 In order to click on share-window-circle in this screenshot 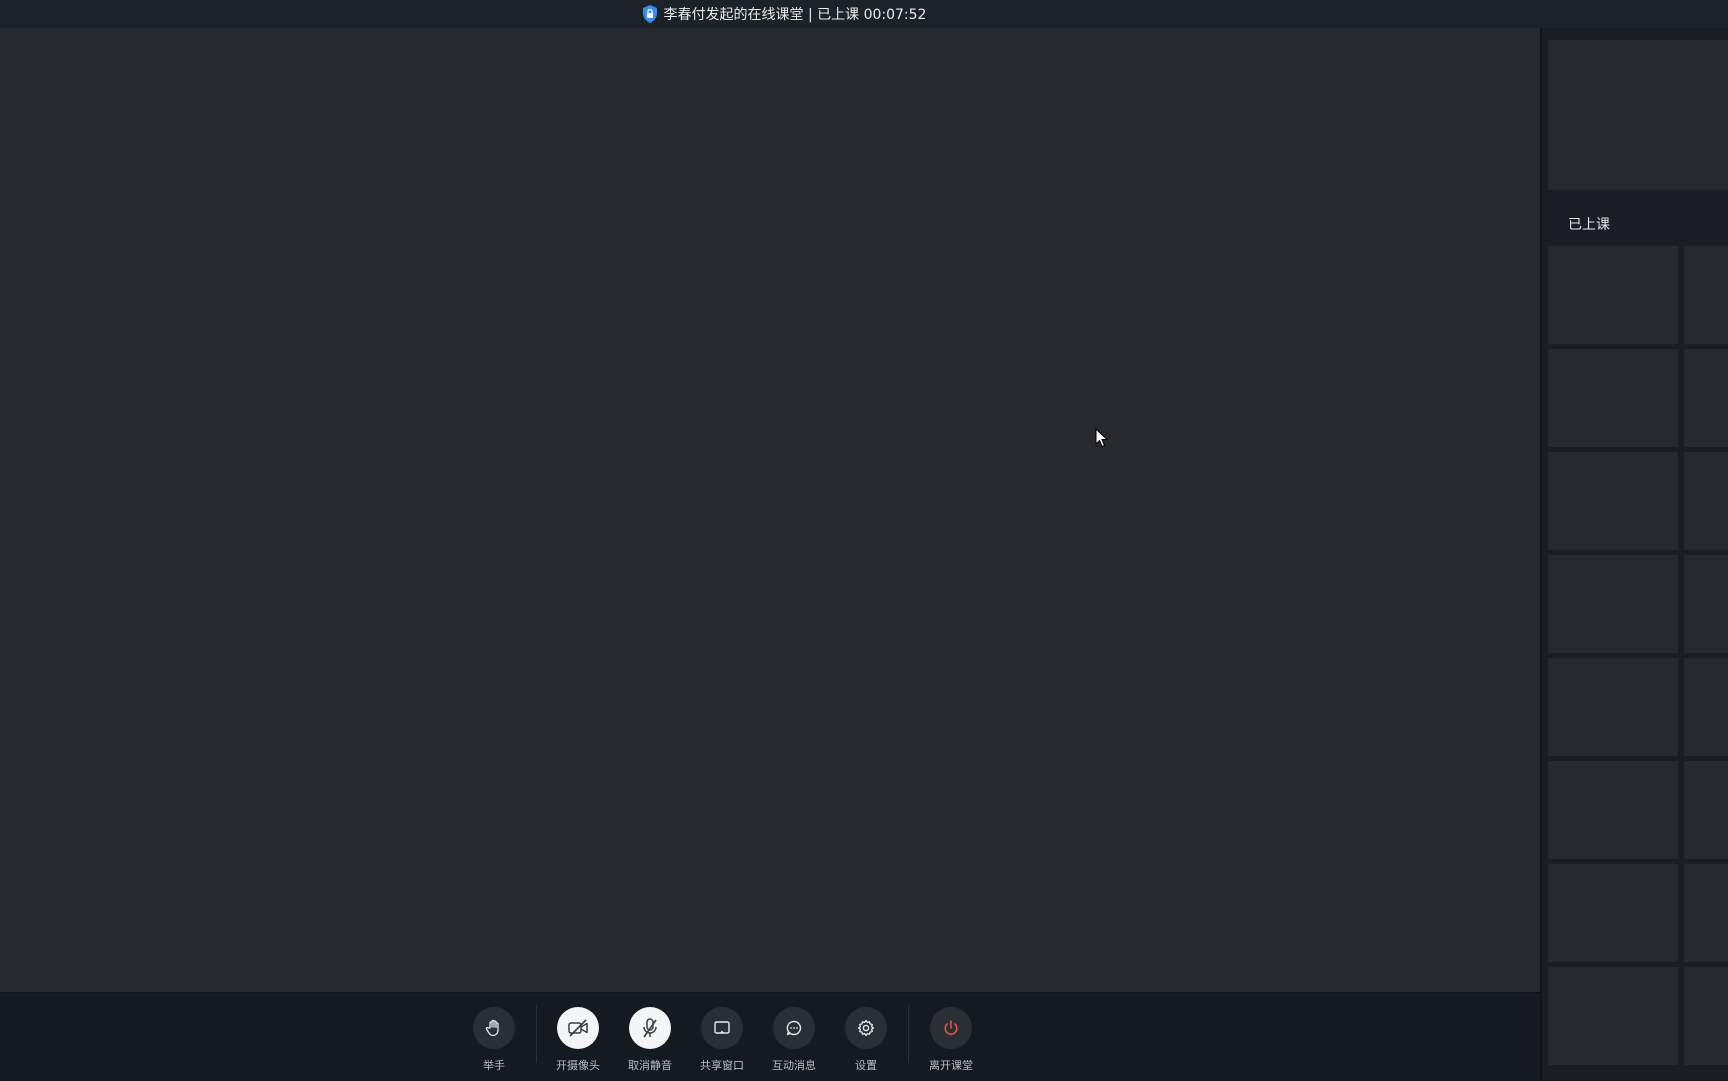, I will do `click(722, 1028)`.